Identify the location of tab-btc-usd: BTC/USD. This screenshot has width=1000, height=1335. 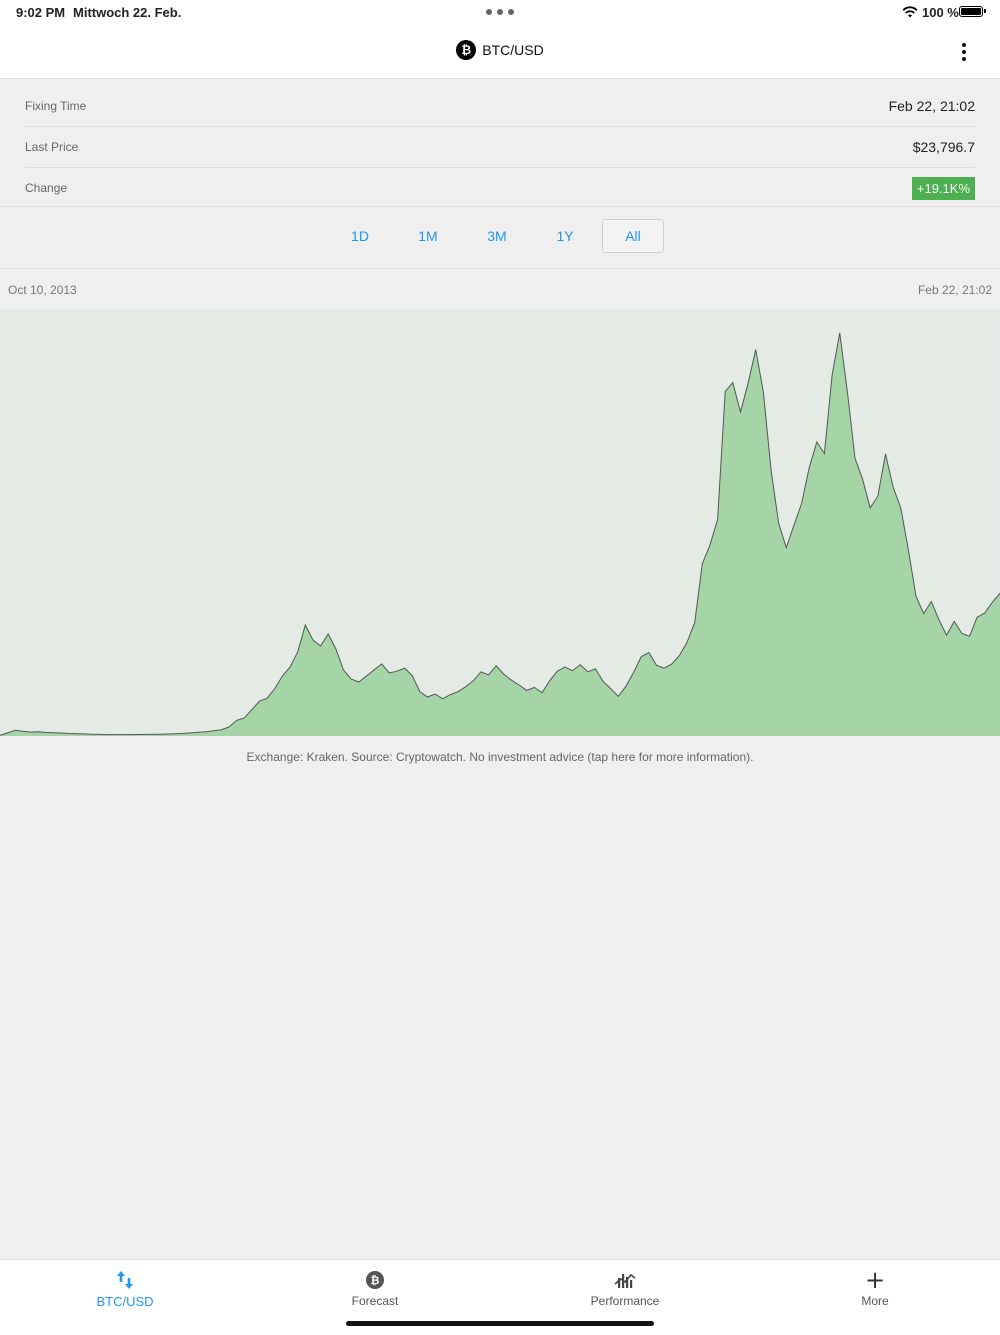
(125, 1290).